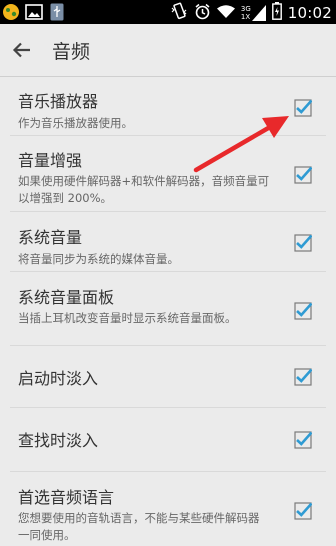 The image size is (336, 546). I want to click on setting-system-volume: 系统音量 将音量同步为系统的媒体音量。, so click(168, 242).